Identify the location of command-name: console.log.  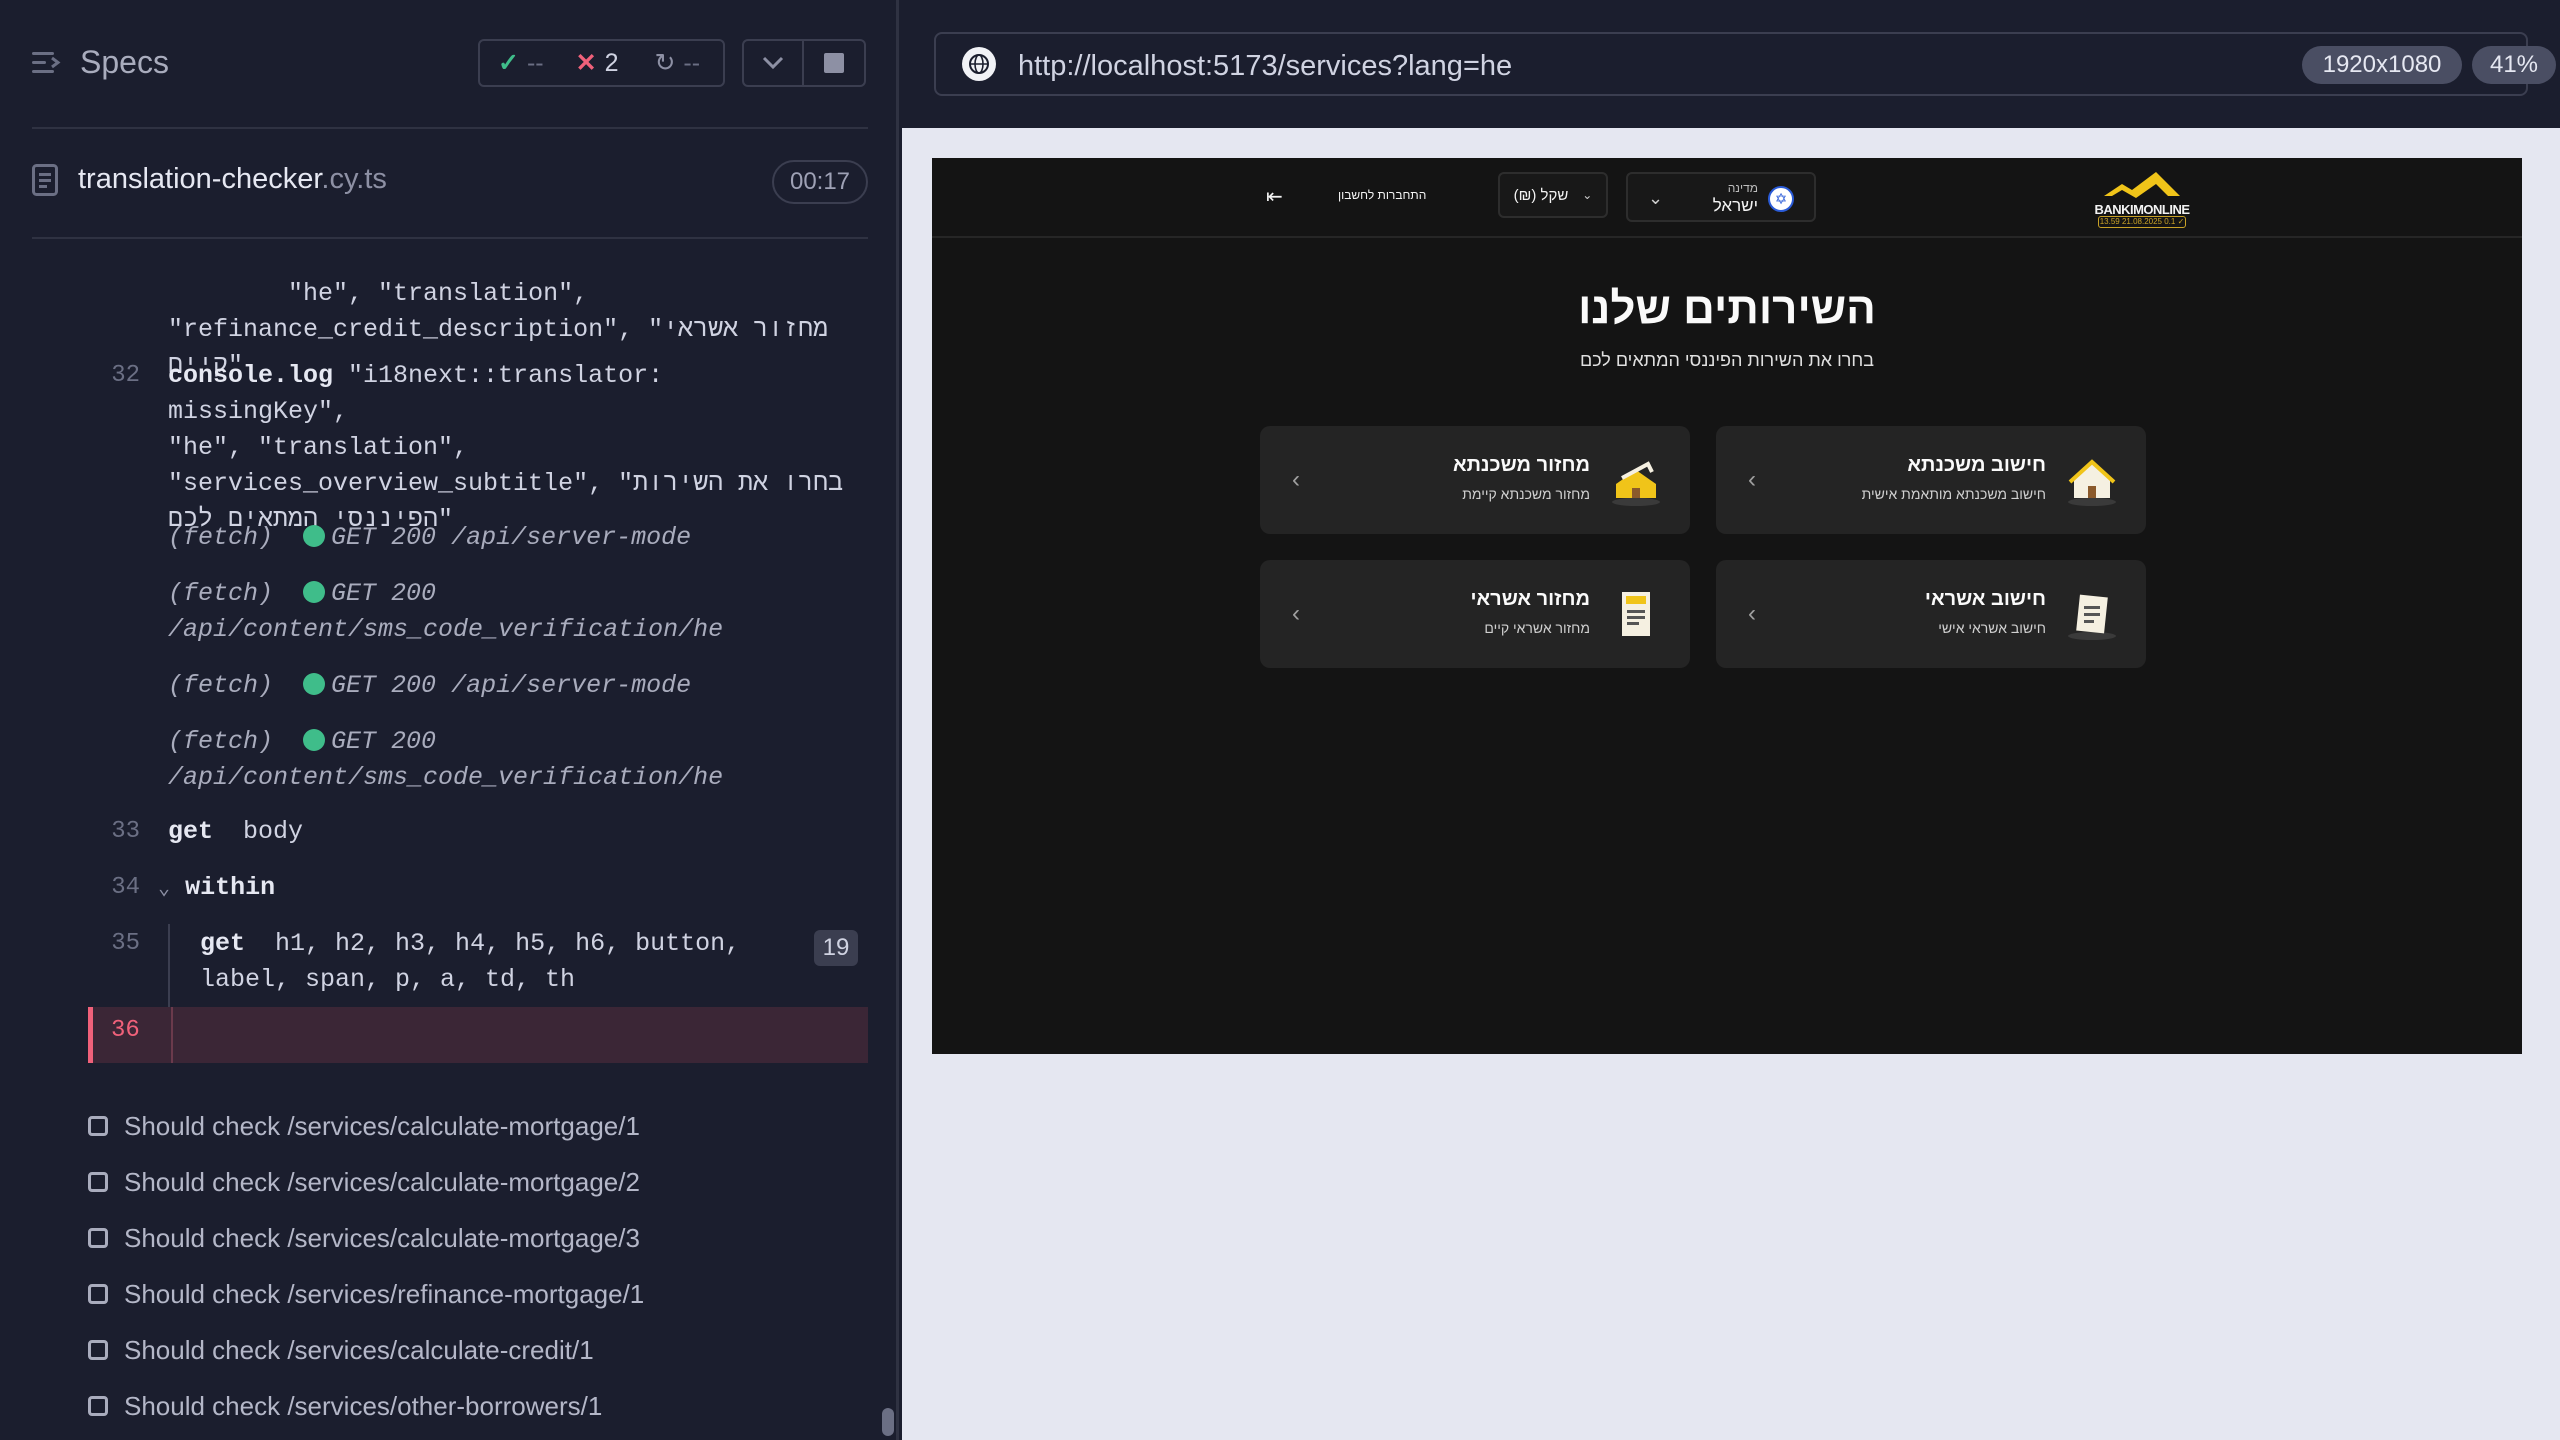
(251, 375).